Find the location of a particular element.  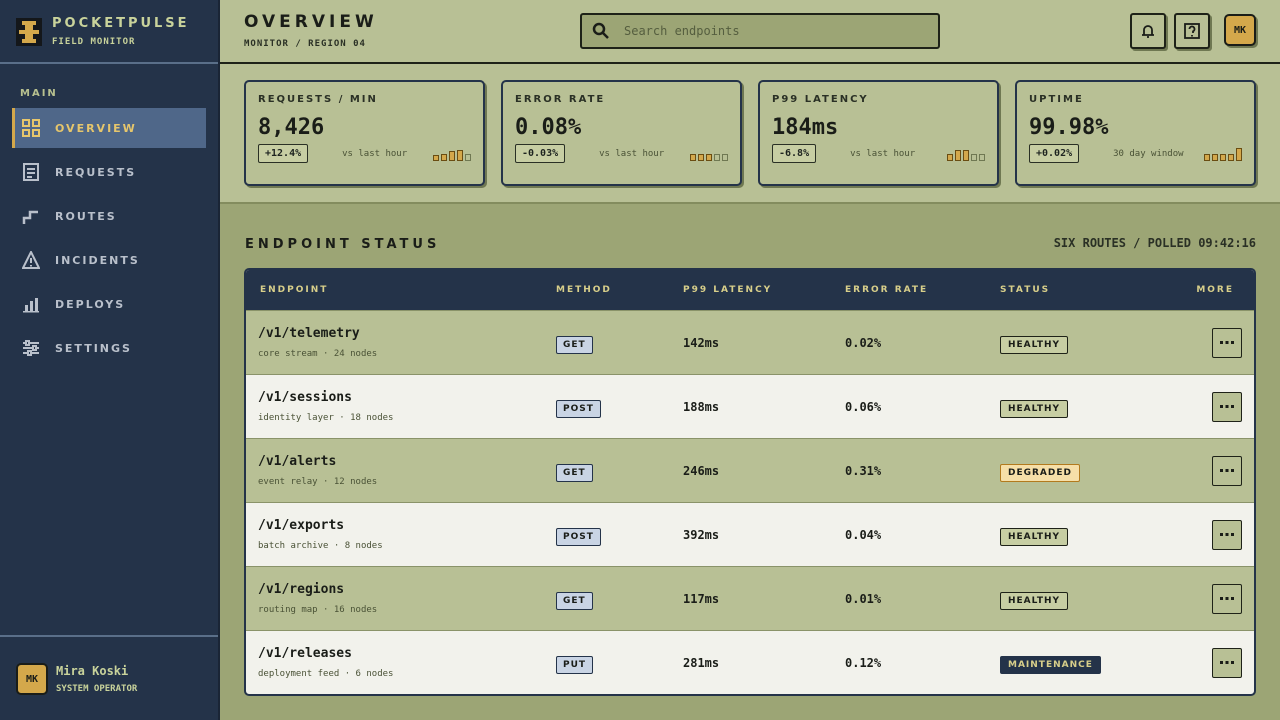

stat-value: 0.08% is located at coordinates (548, 127).